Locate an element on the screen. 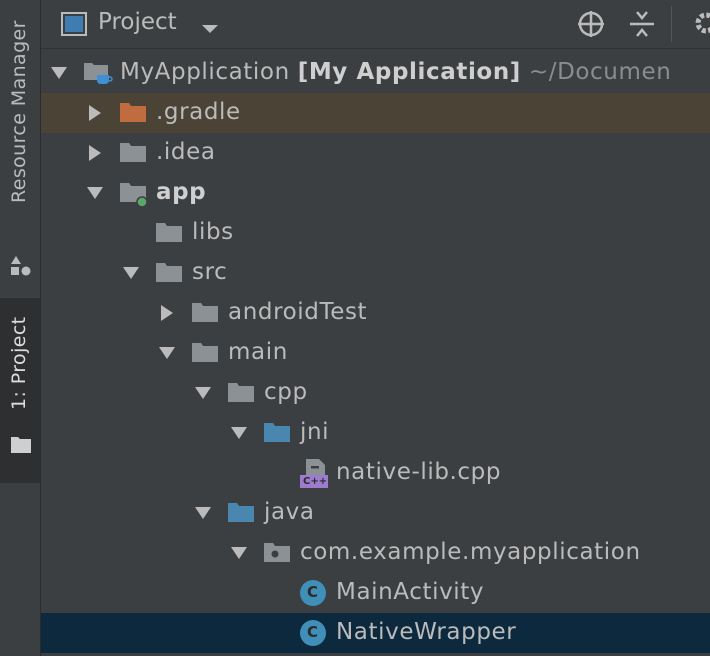 Image resolution: width=710 pixels, height=656 pixels. tab-project: 1: Project is located at coordinates (20, 390).